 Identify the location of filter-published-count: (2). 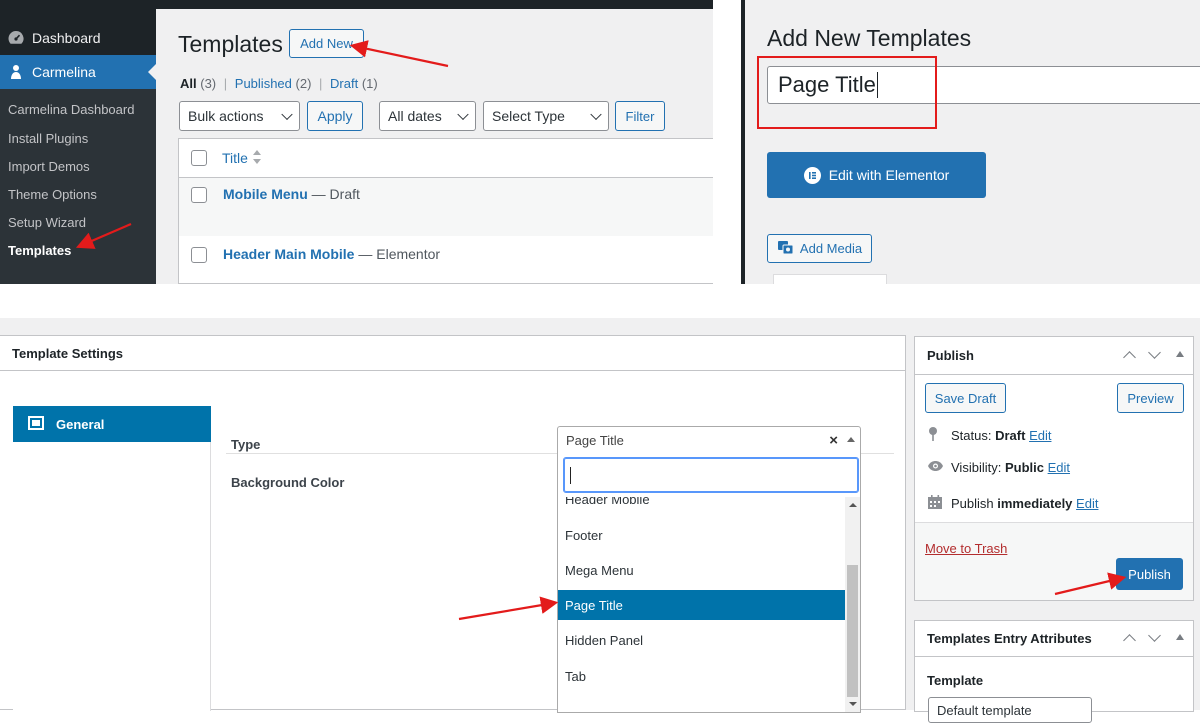
(303, 83).